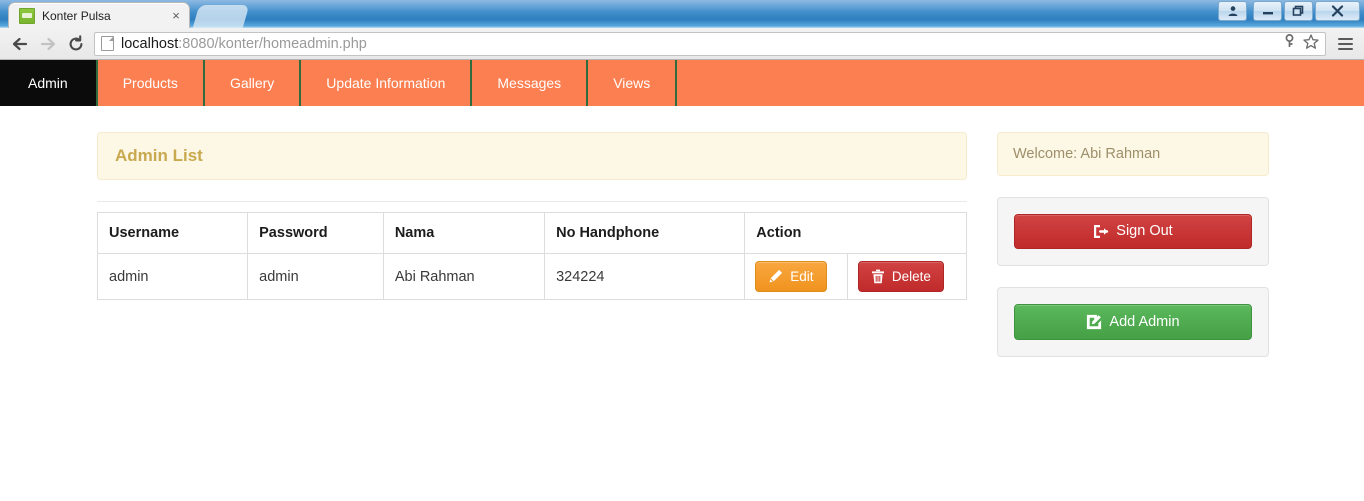 The image size is (1364, 501). What do you see at coordinates (315, 276) in the screenshot?
I see `cell-password: admin` at bounding box center [315, 276].